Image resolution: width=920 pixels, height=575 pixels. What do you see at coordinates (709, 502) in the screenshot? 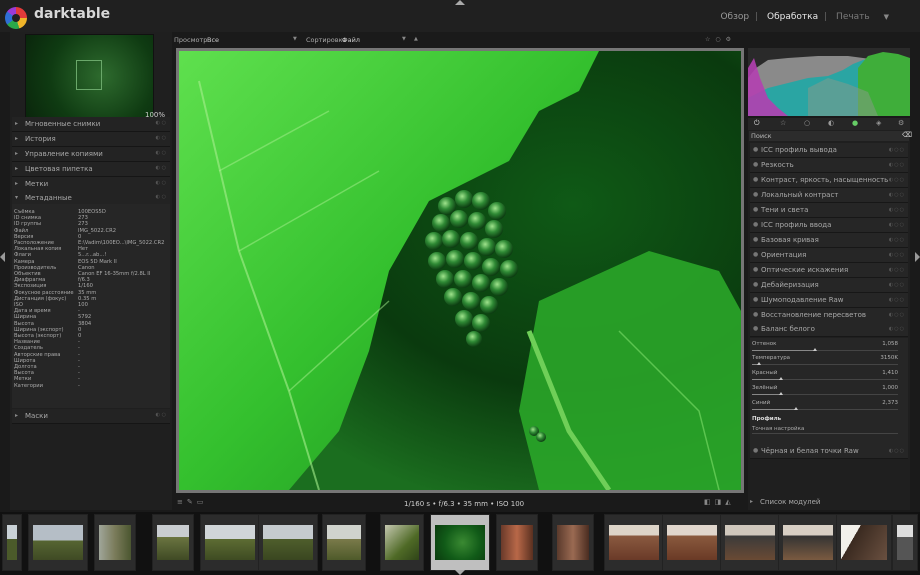
I see `overexposure-icon: ◧` at bounding box center [709, 502].